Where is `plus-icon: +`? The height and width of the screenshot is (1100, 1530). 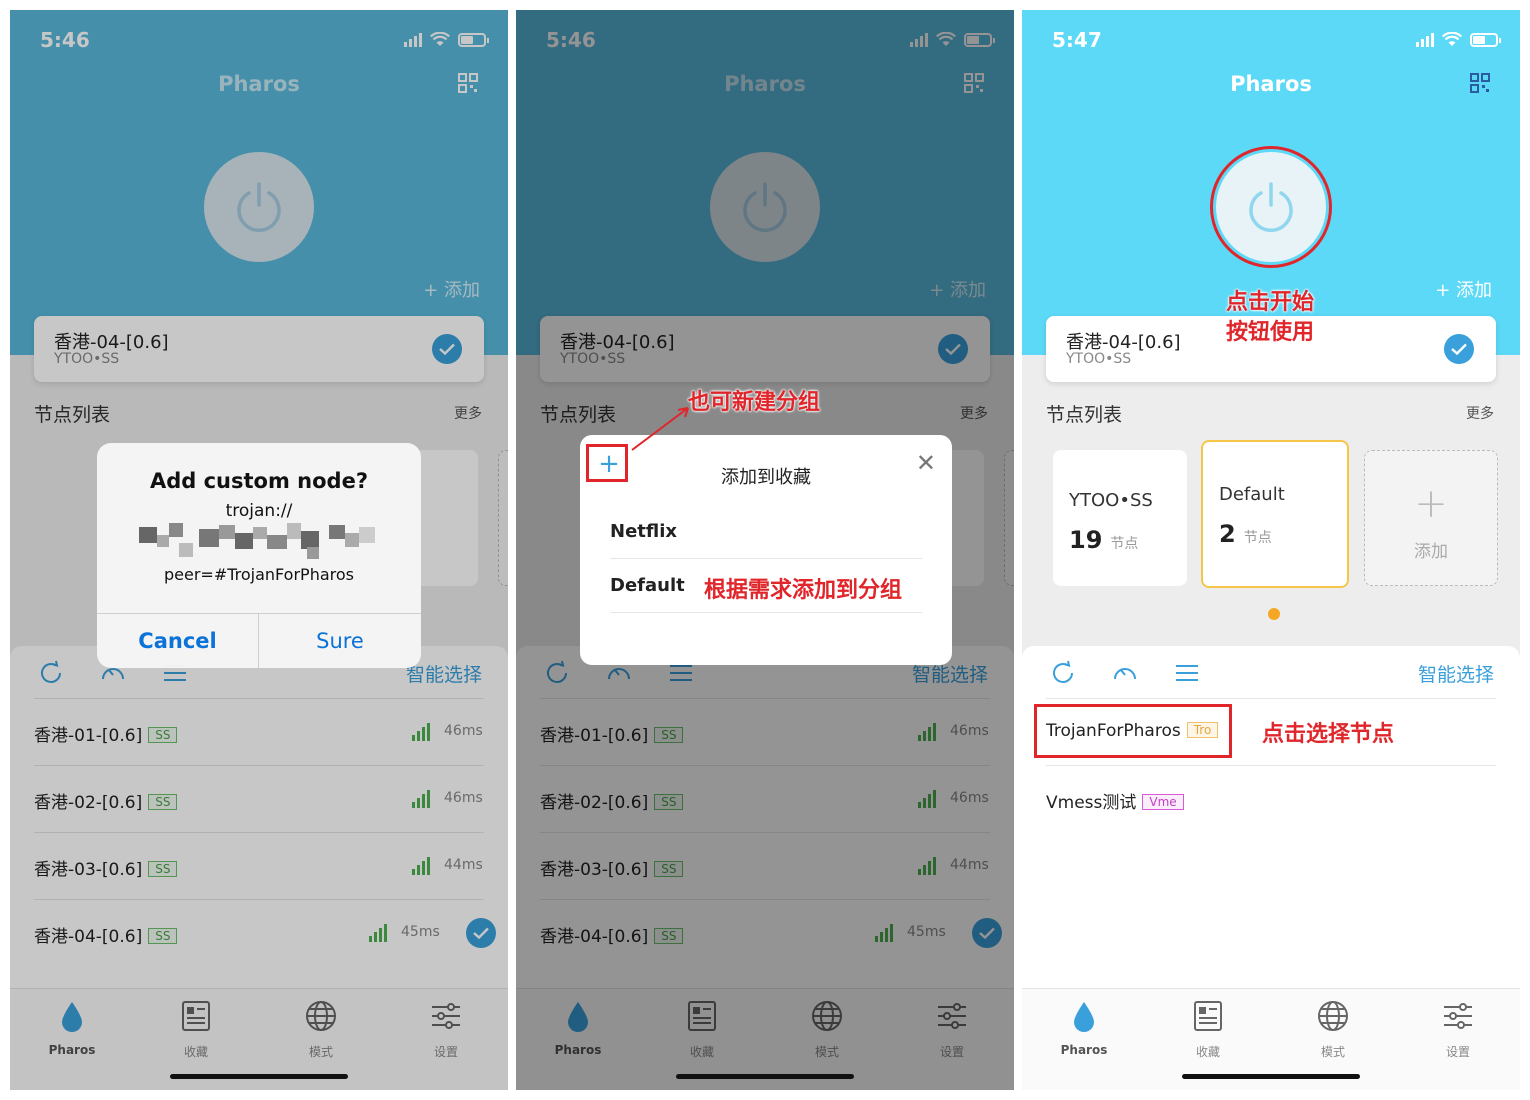 plus-icon: + is located at coordinates (1431, 504).